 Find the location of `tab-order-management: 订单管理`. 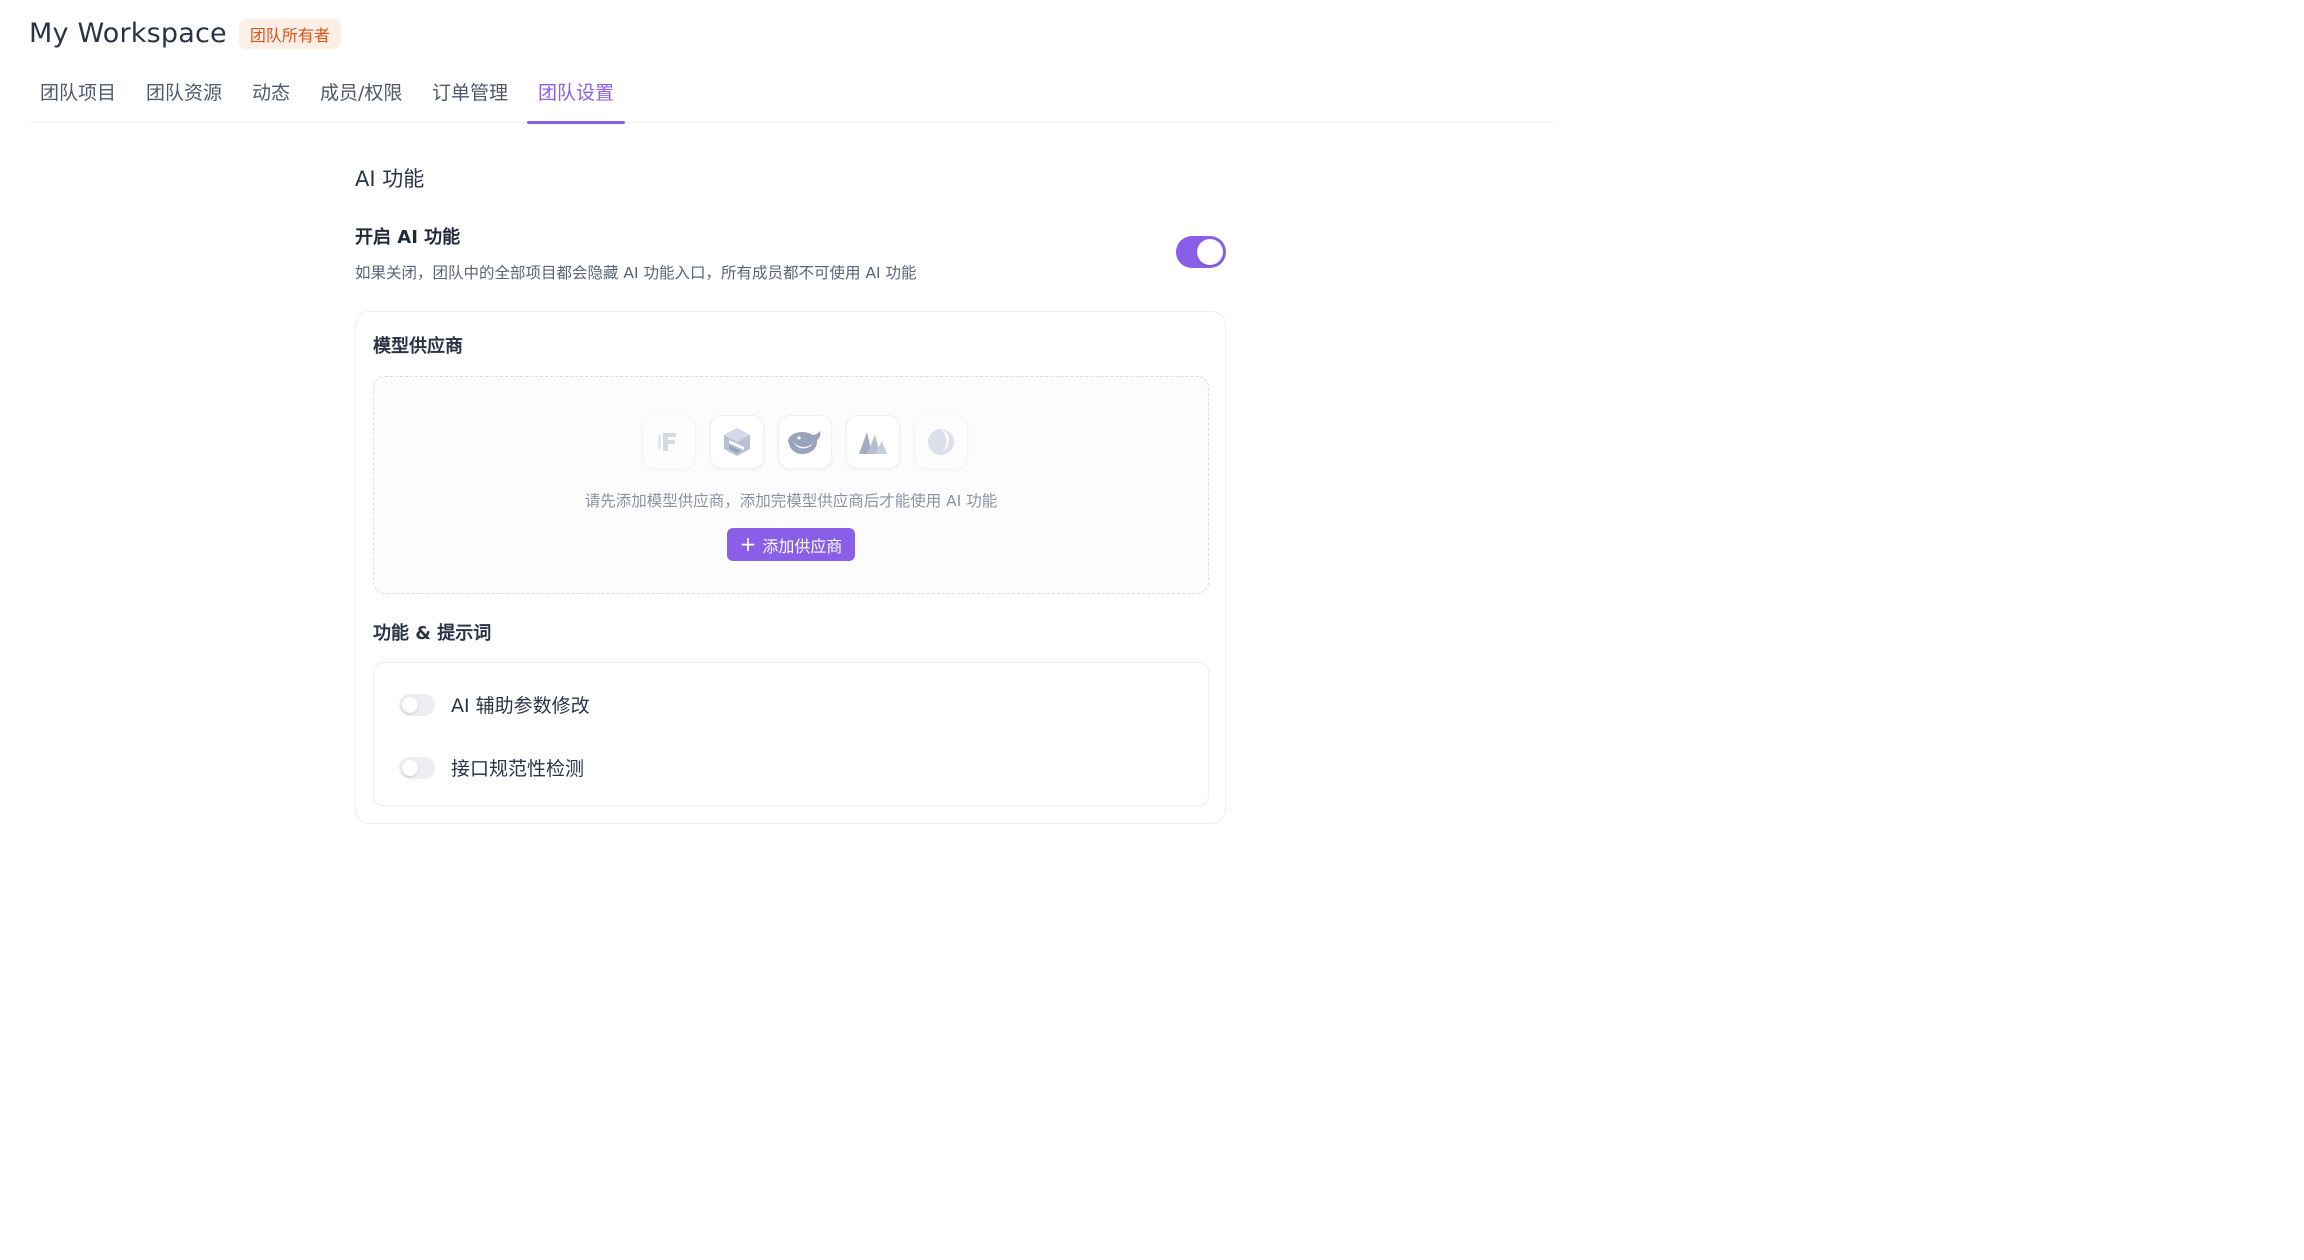

tab-order-management: 订单管理 is located at coordinates (470, 95).